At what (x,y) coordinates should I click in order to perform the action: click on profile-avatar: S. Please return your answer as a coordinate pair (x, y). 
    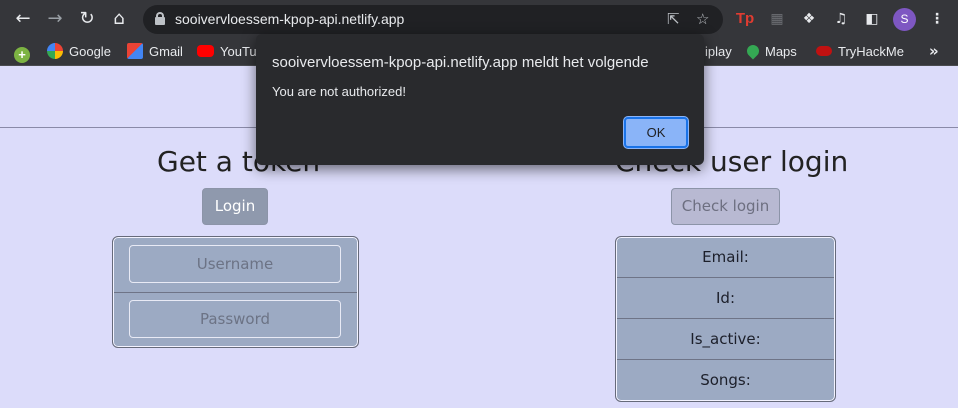
    Looking at the image, I should click on (904, 19).